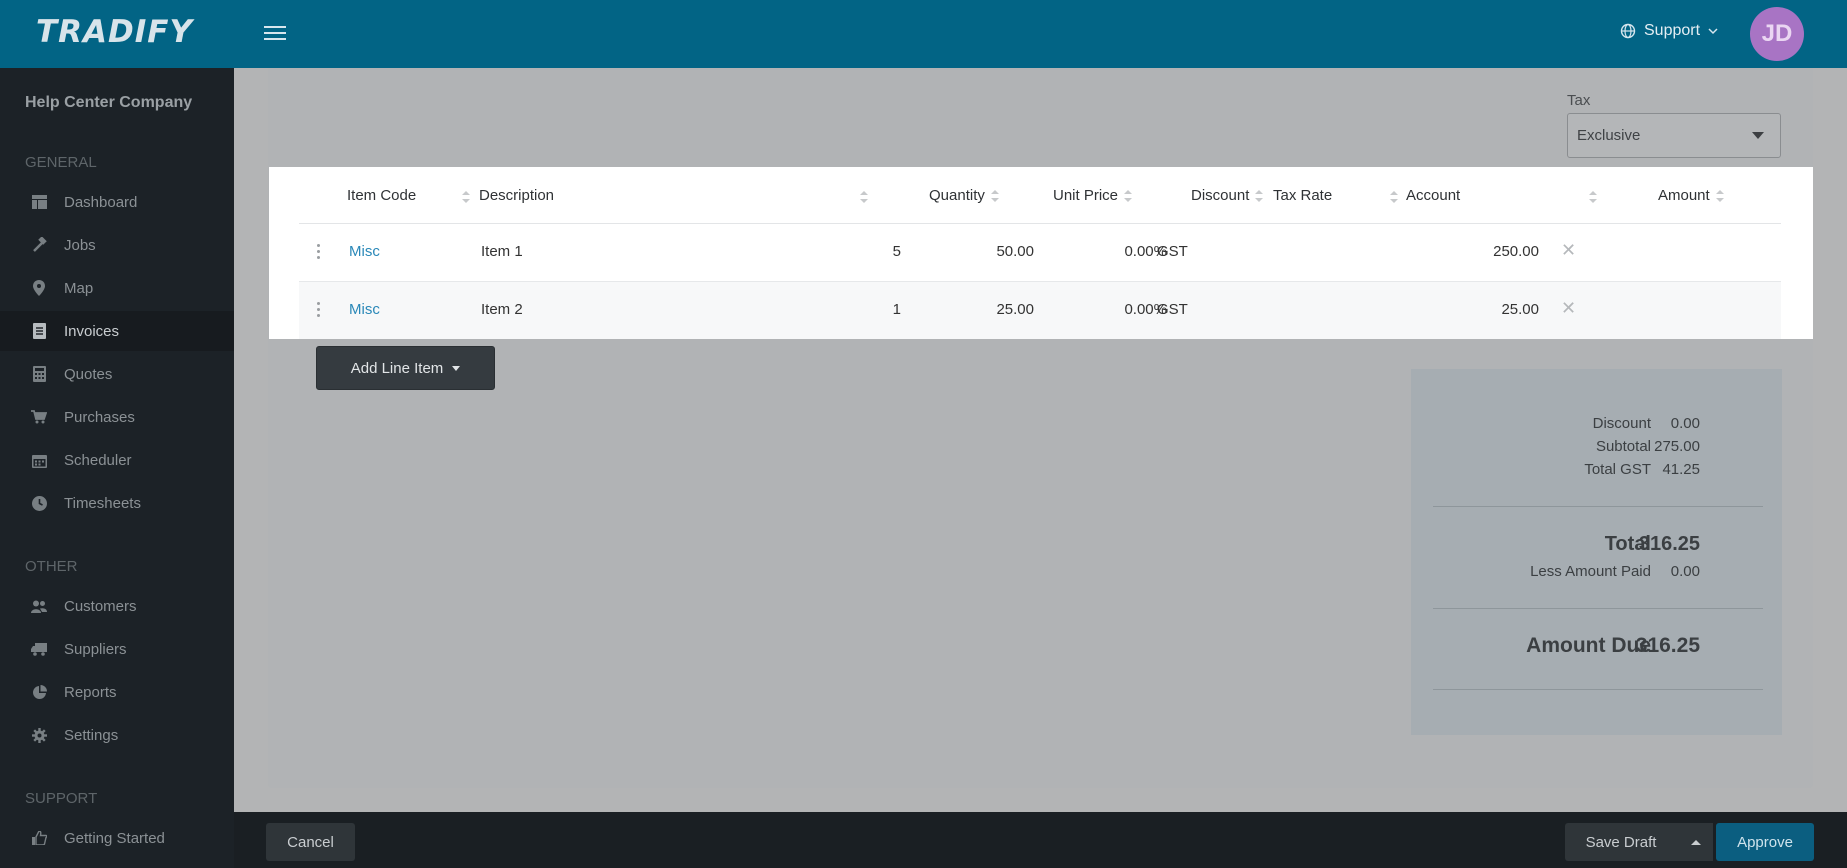 Image resolution: width=1847 pixels, height=868 pixels. Describe the element at coordinates (397, 368) in the screenshot. I see `add-line-item-label: Add Line Item` at that location.